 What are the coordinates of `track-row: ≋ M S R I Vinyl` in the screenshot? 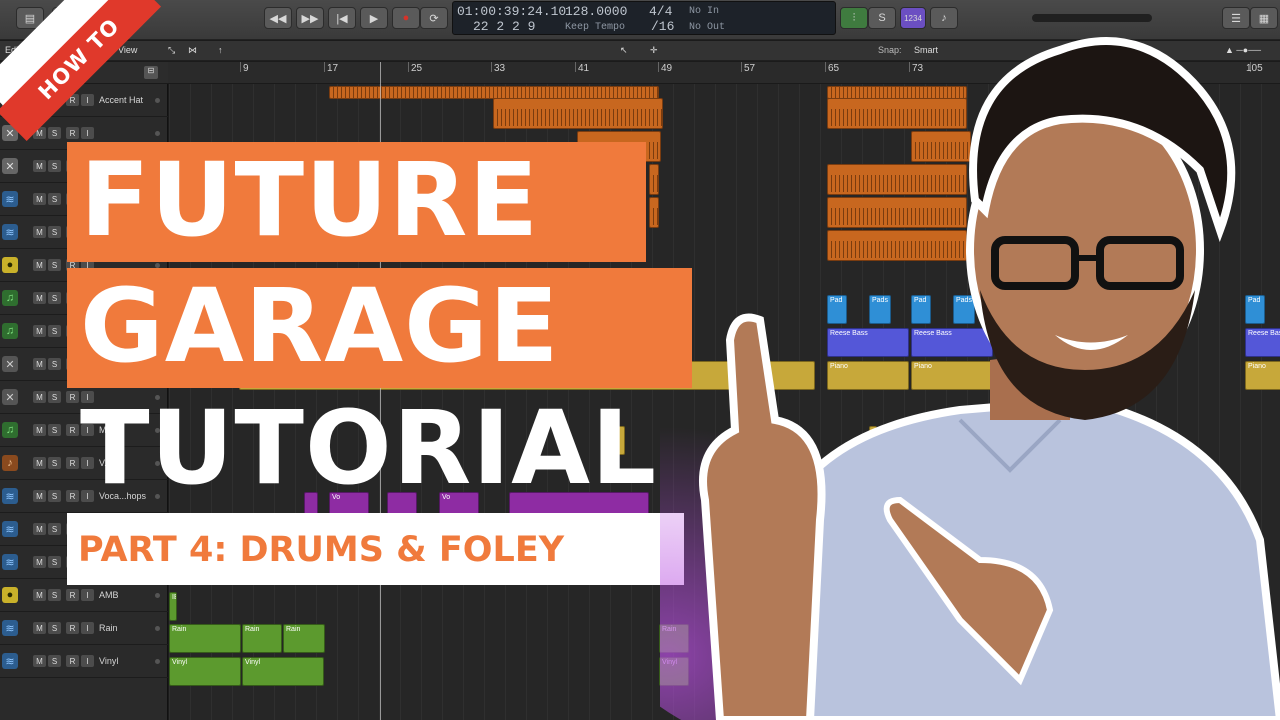 It's located at (84, 661).